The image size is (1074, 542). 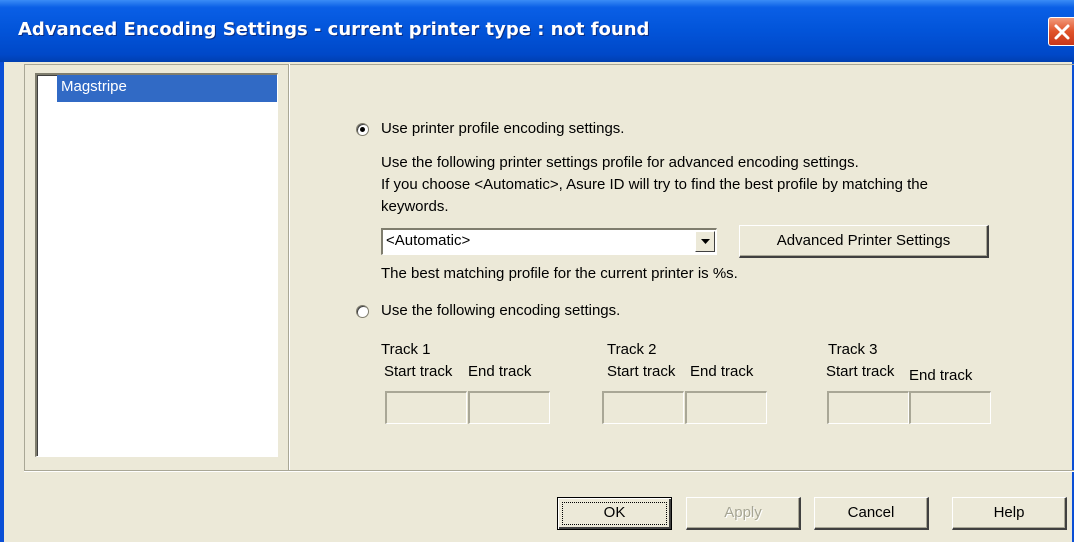 I want to click on cancel-button: Cancel, so click(x=871, y=513).